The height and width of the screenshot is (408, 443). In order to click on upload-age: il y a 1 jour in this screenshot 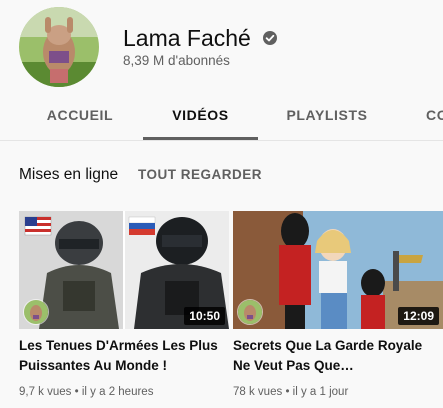, I will do `click(320, 392)`.